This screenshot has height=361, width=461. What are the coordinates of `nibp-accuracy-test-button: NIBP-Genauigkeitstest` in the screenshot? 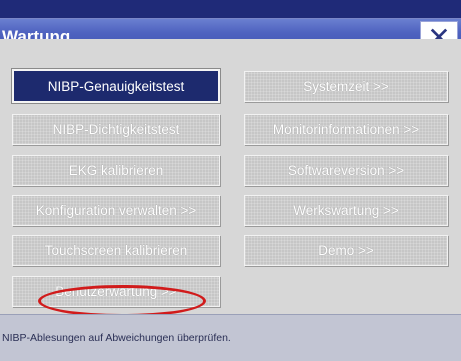 It's located at (116, 86).